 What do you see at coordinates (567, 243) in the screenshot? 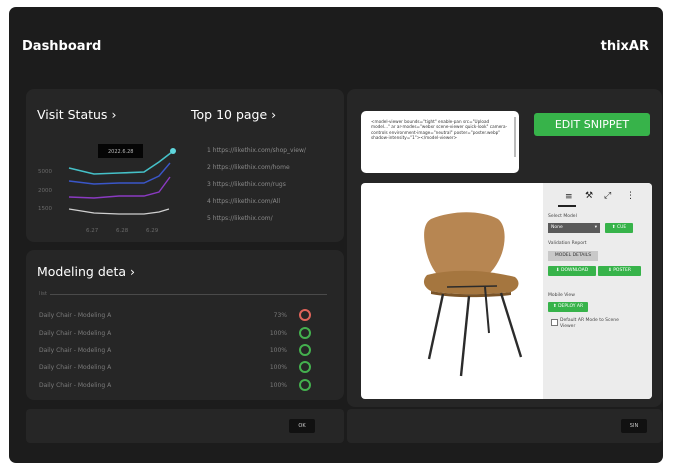
I see `validation-label: Validation Report` at bounding box center [567, 243].